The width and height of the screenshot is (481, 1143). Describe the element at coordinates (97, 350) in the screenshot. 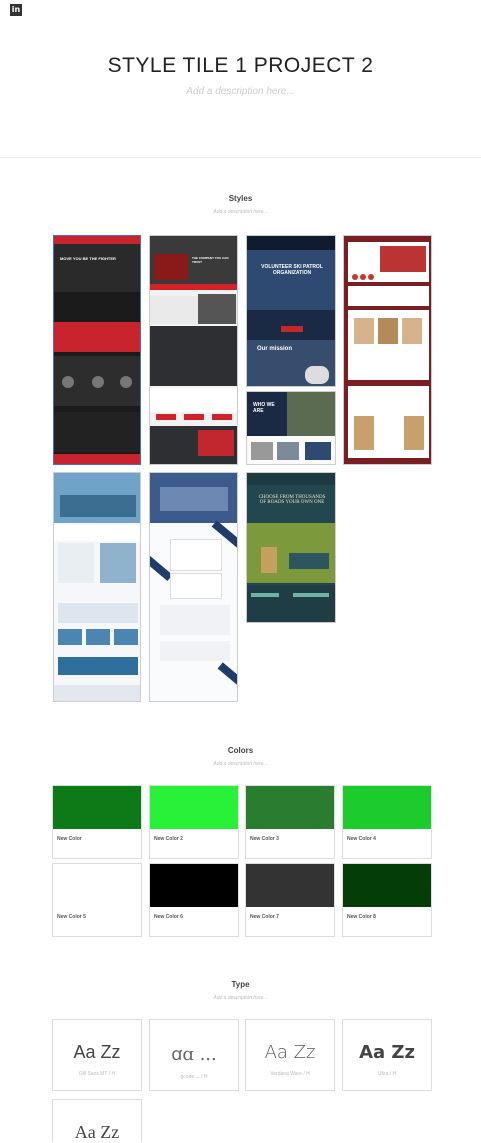

I see `style-tile-1: MOVE YOU BE THE FIGHTER` at that location.